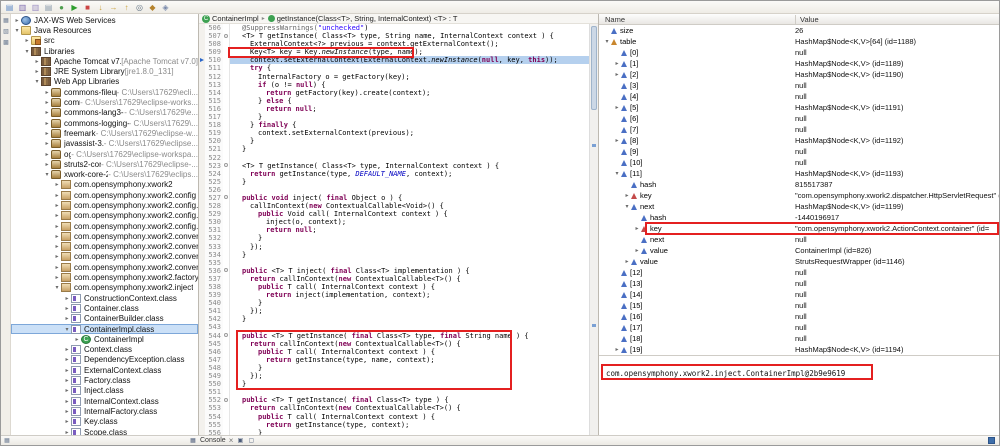  Describe the element at coordinates (222, 440) in the screenshot. I see `console-tab: ▦ Console × ▣ ▢` at that location.